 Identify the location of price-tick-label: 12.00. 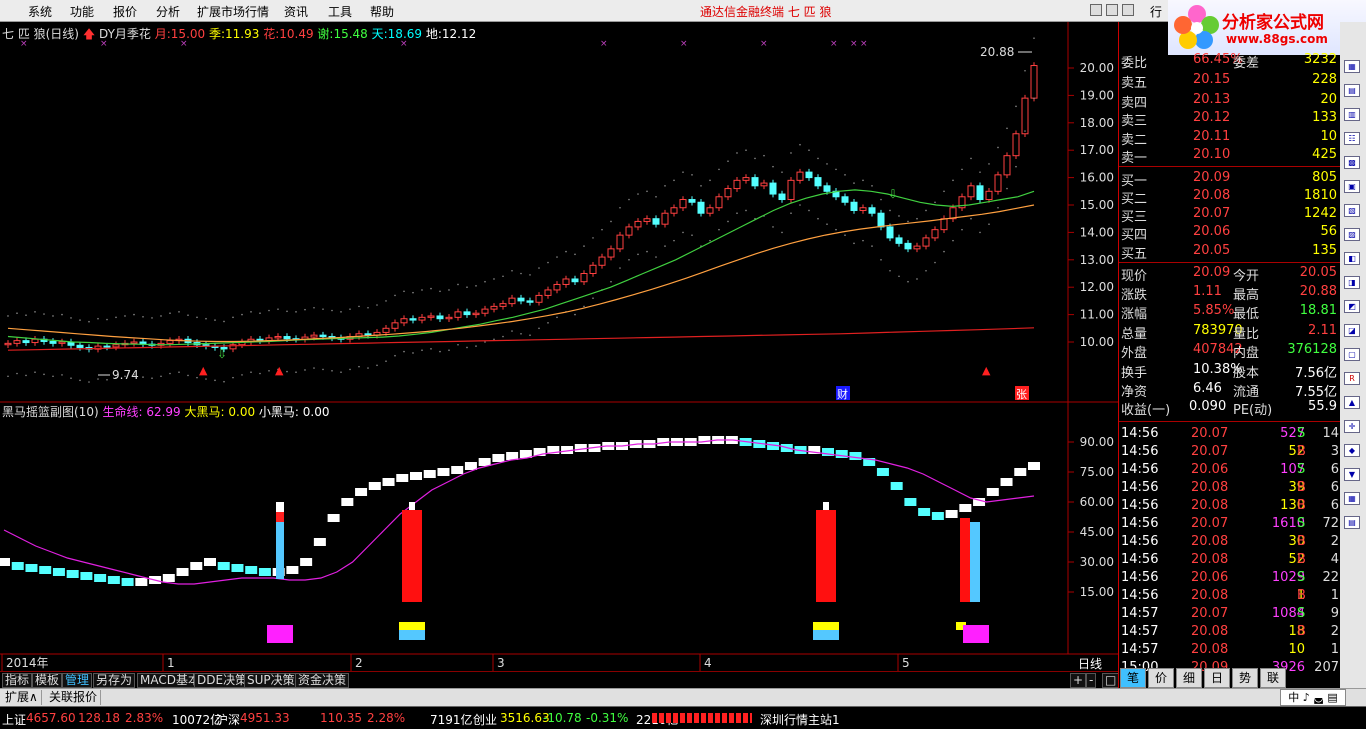
(1097, 287).